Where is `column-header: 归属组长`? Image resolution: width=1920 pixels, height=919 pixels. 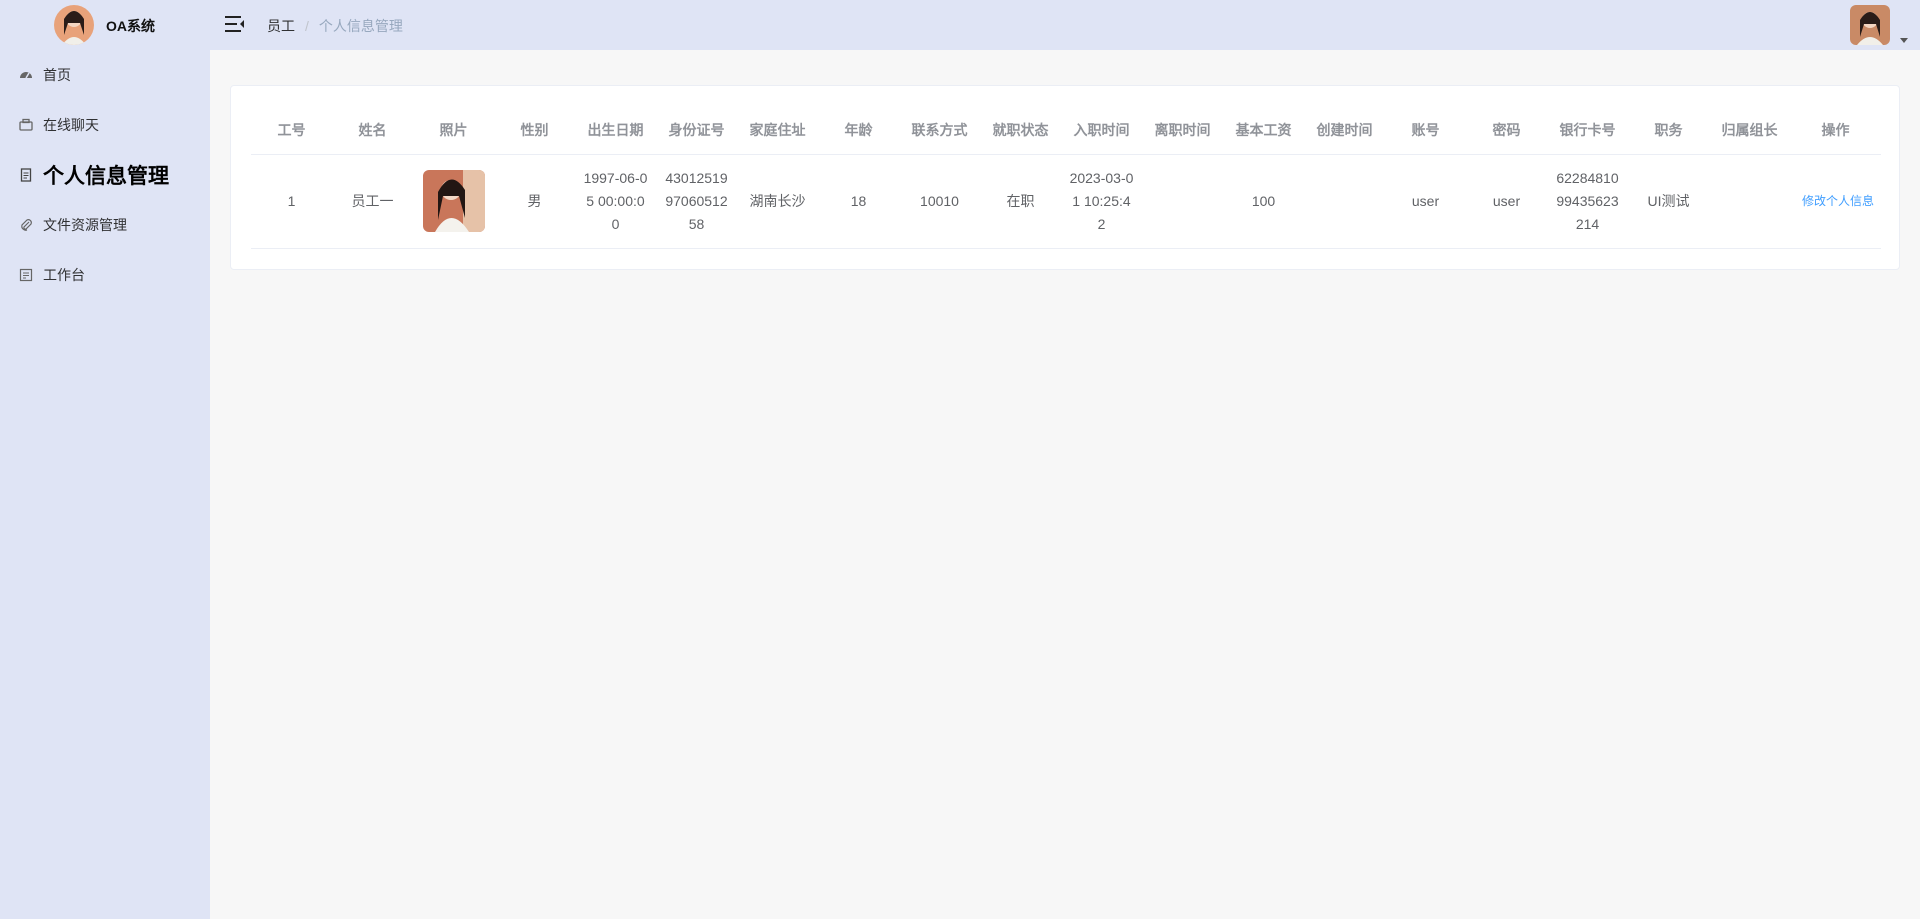
column-header: 归属组长 is located at coordinates (1749, 130).